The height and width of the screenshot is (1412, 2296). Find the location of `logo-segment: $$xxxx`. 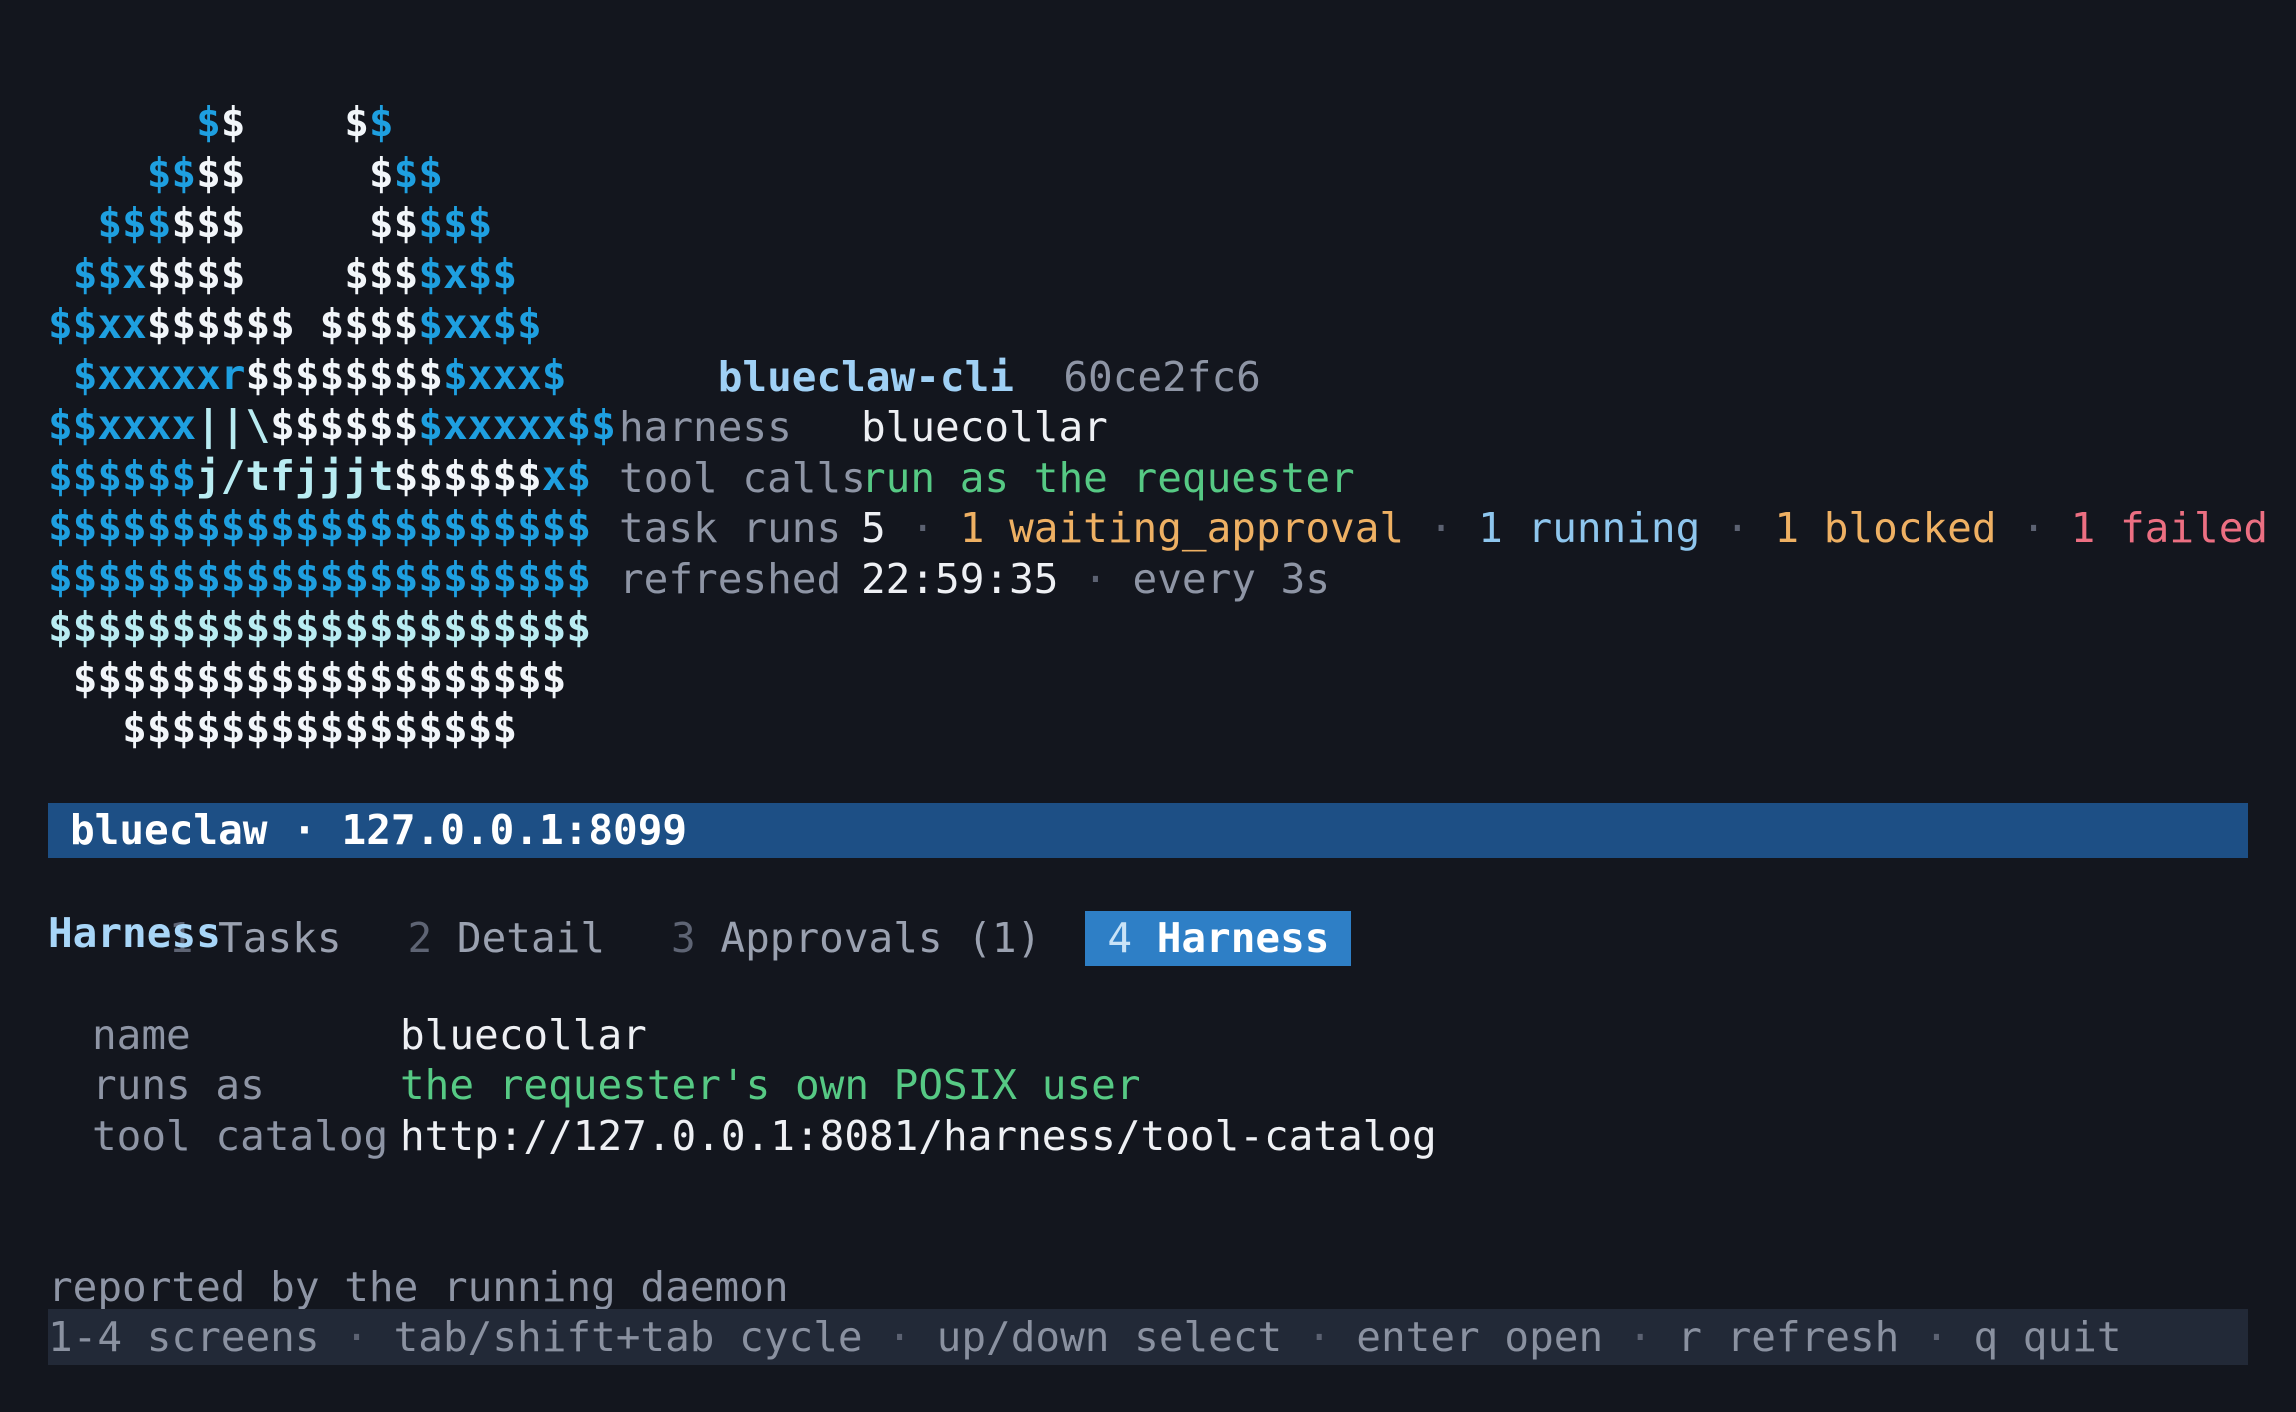

logo-segment: $$xxxx is located at coordinates (122, 425).